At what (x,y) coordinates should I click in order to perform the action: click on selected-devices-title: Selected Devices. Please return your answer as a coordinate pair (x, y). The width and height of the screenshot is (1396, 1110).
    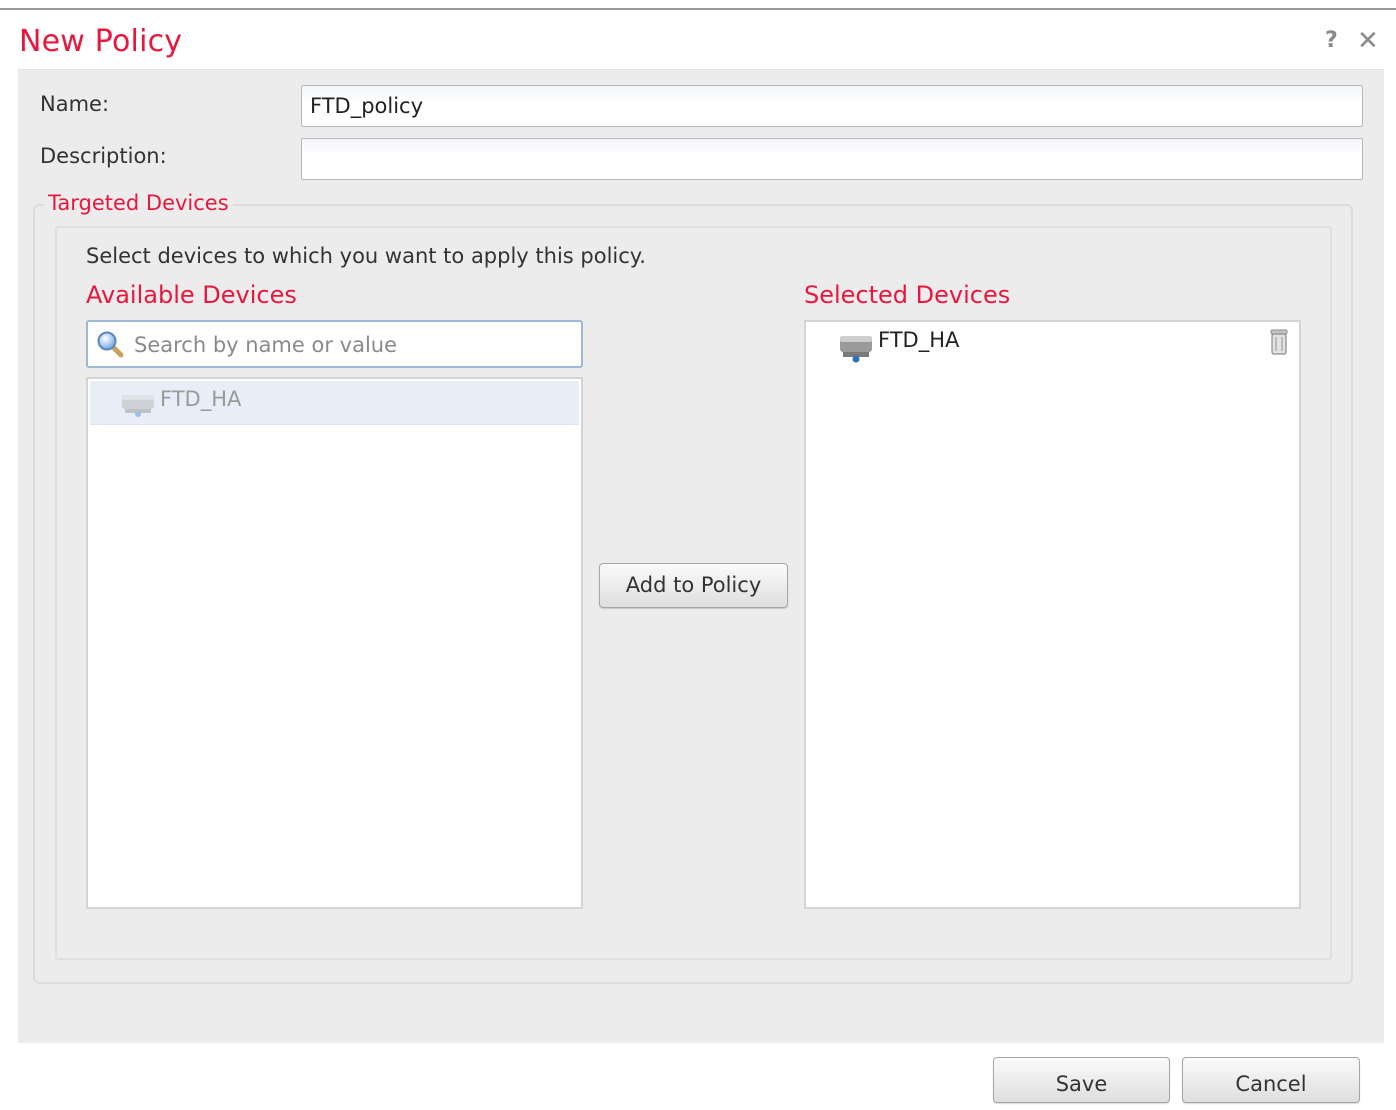
    Looking at the image, I should click on (907, 295).